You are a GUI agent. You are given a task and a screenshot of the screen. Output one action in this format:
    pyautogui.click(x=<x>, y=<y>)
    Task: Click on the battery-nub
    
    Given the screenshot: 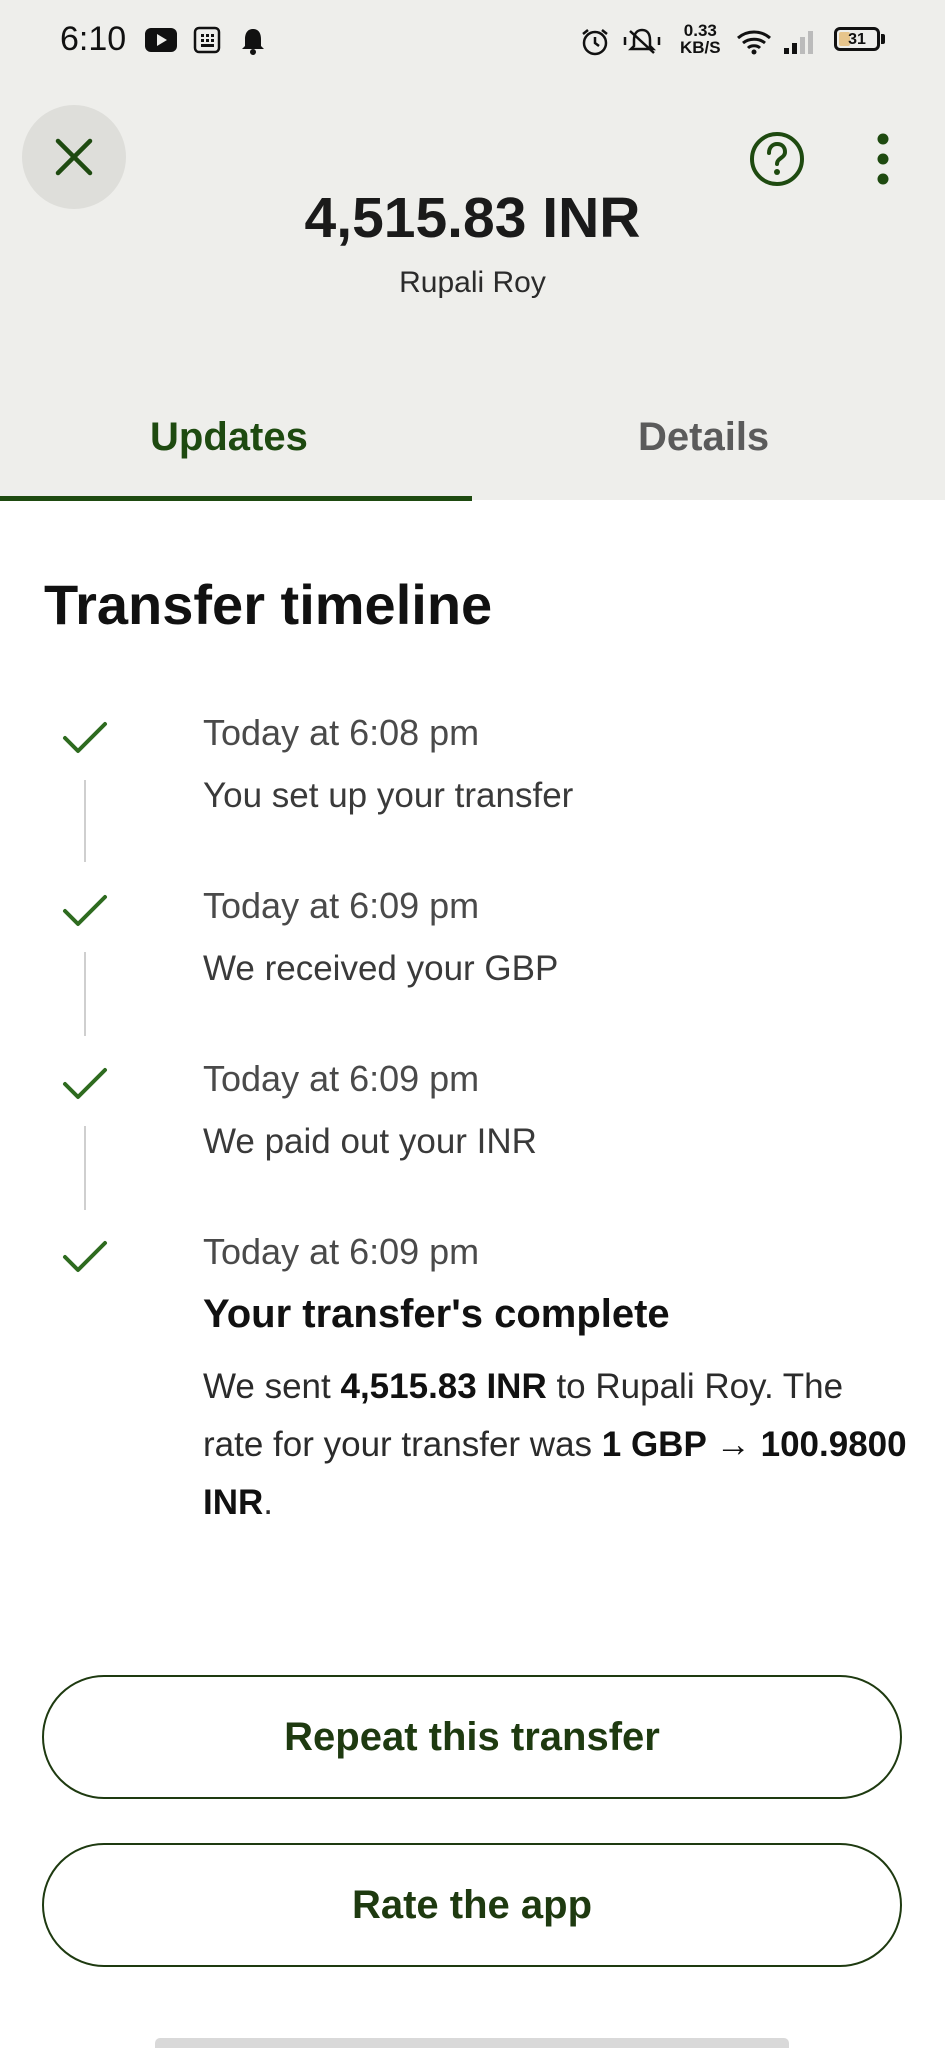 What is the action you would take?
    pyautogui.click(x=883, y=39)
    